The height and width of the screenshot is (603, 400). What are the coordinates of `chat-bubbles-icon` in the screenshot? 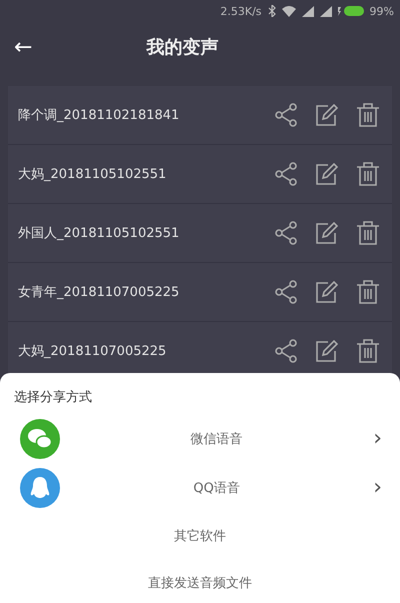 It's located at (40, 438).